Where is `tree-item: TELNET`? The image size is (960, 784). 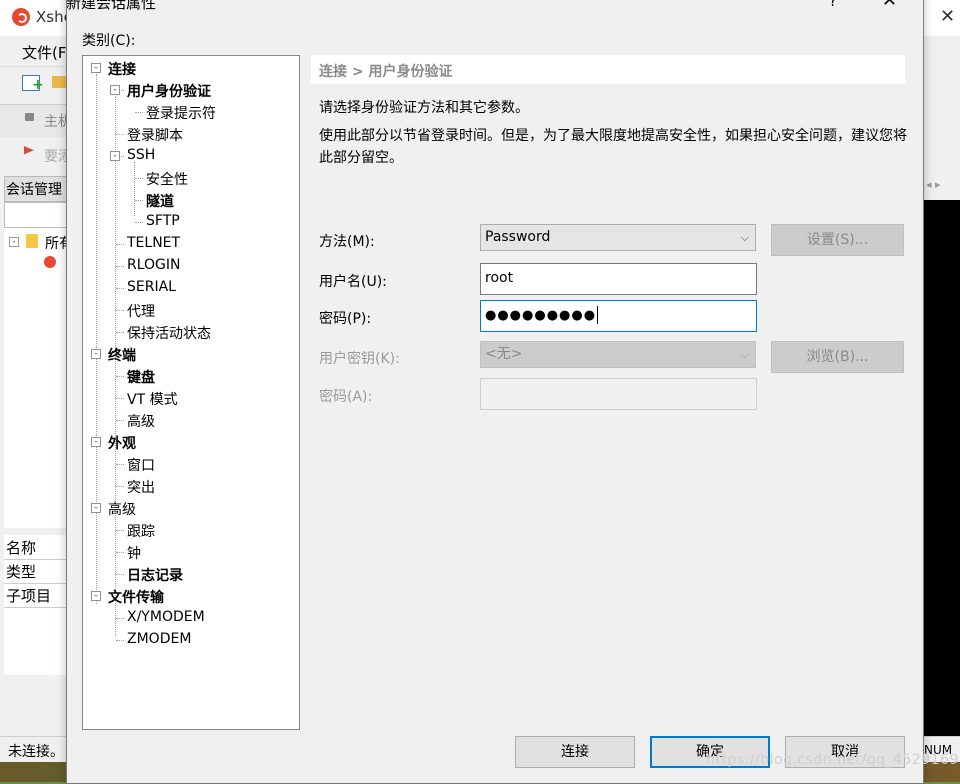 tree-item: TELNET is located at coordinates (153, 243).